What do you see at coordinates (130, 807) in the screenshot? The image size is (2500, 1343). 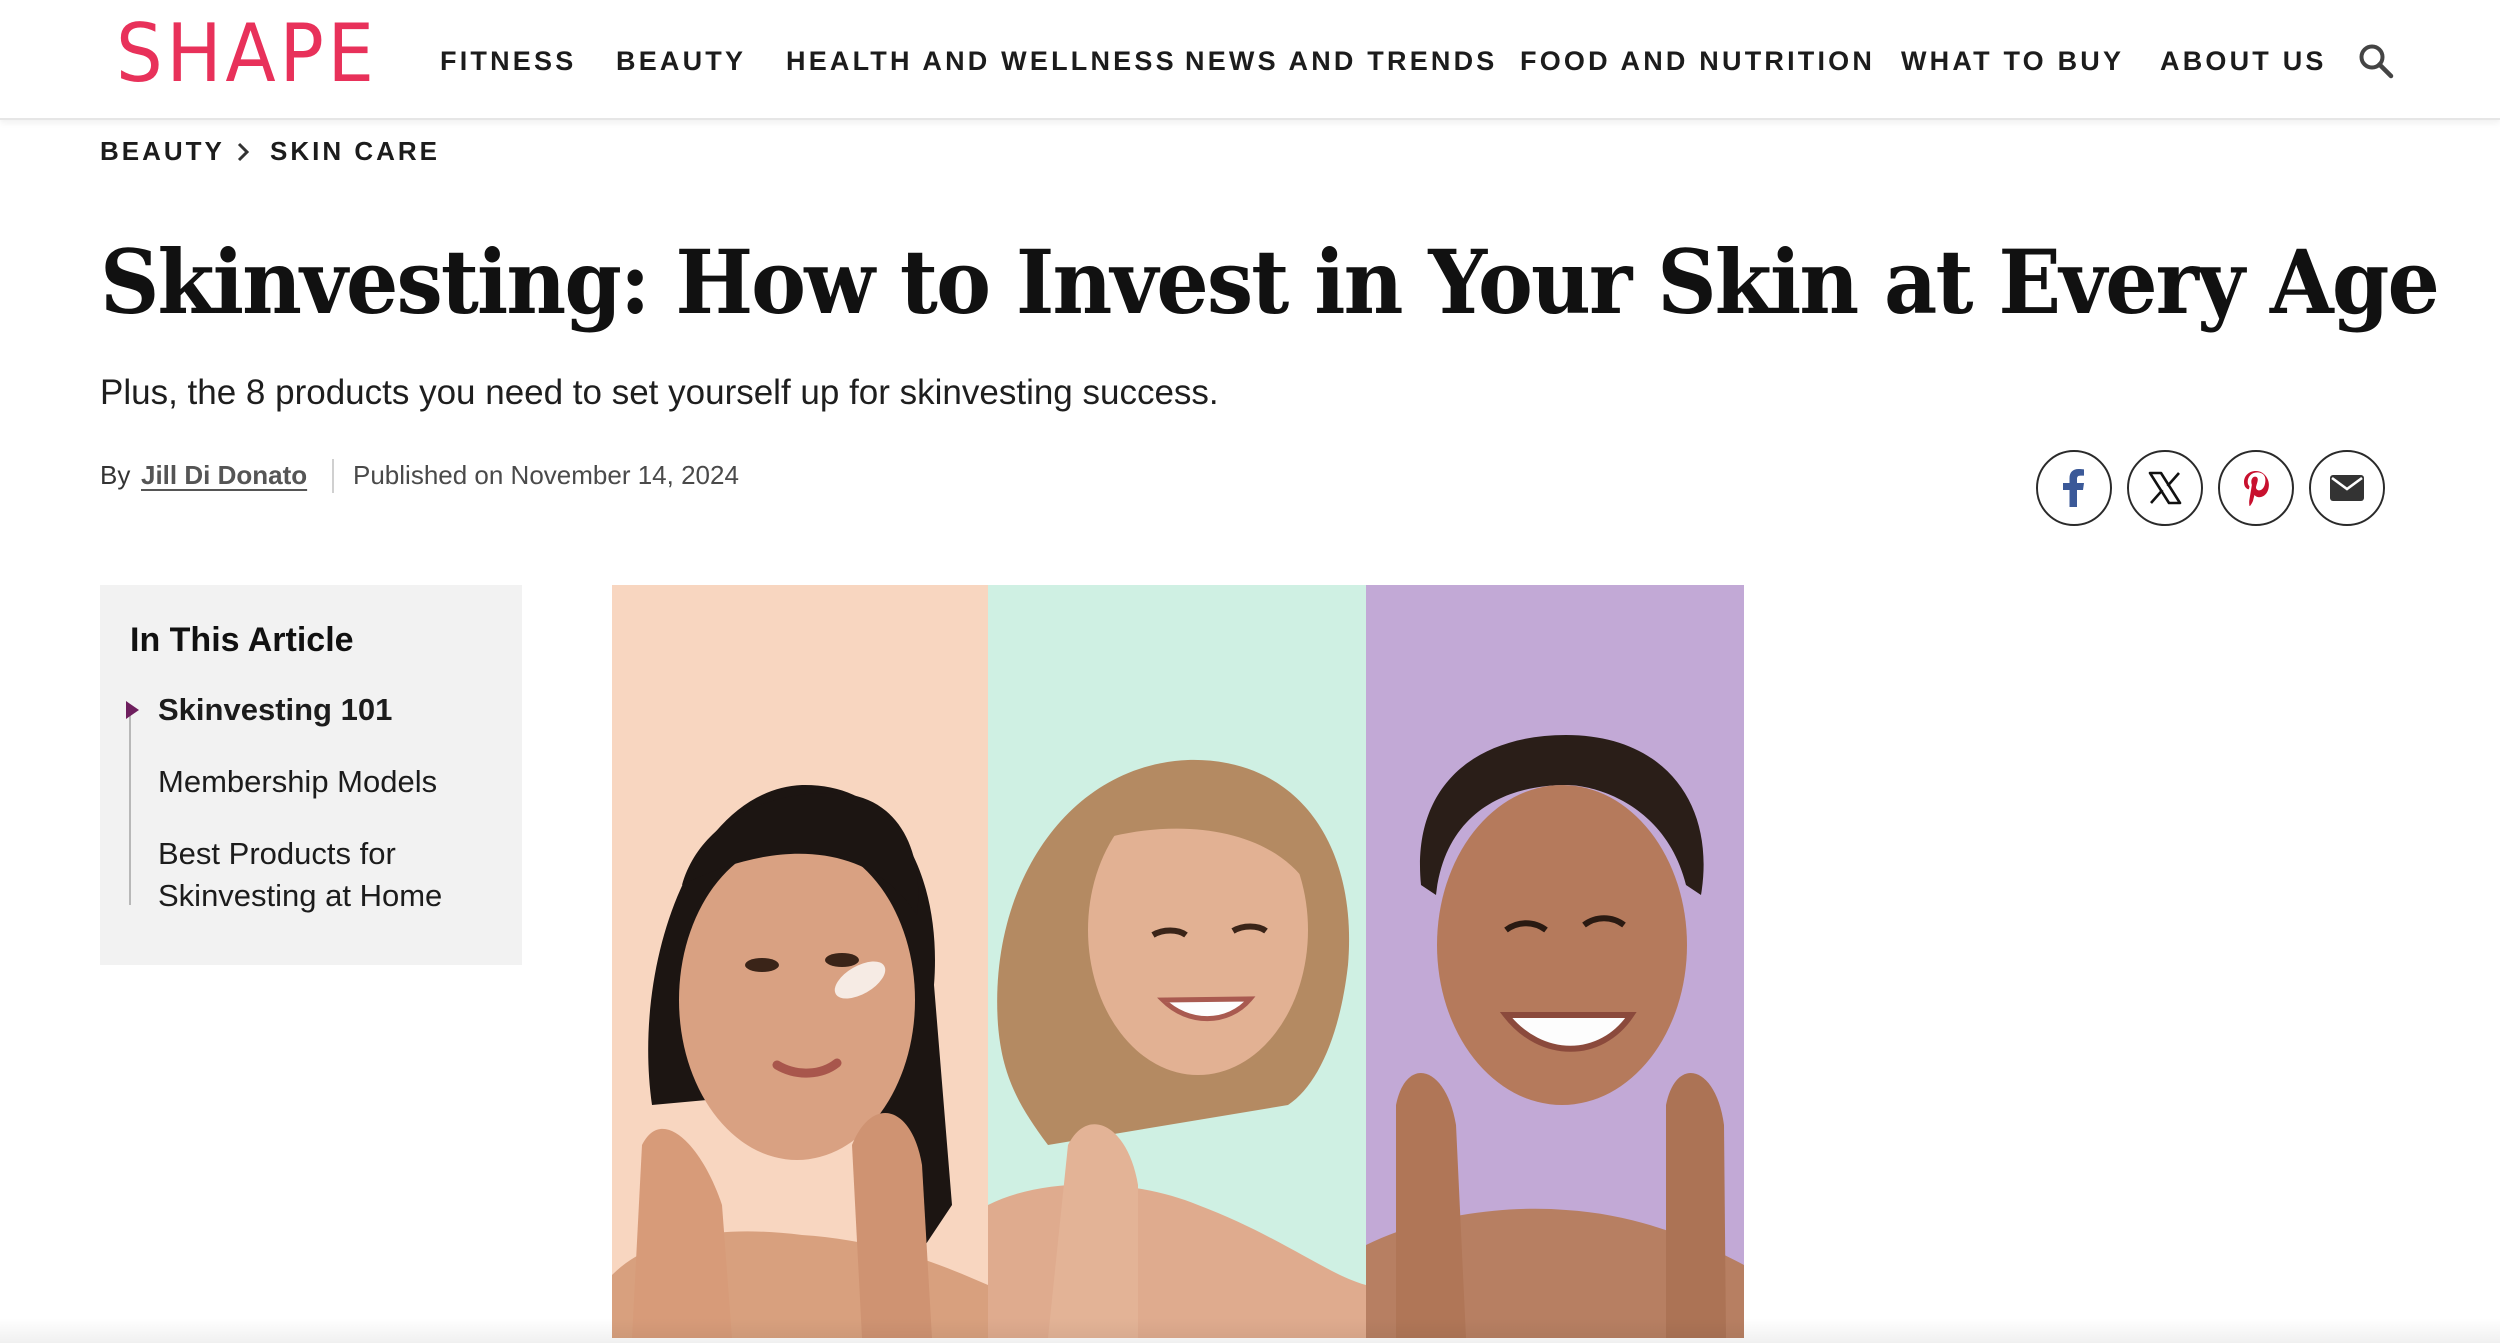 I see `toc-line` at bounding box center [130, 807].